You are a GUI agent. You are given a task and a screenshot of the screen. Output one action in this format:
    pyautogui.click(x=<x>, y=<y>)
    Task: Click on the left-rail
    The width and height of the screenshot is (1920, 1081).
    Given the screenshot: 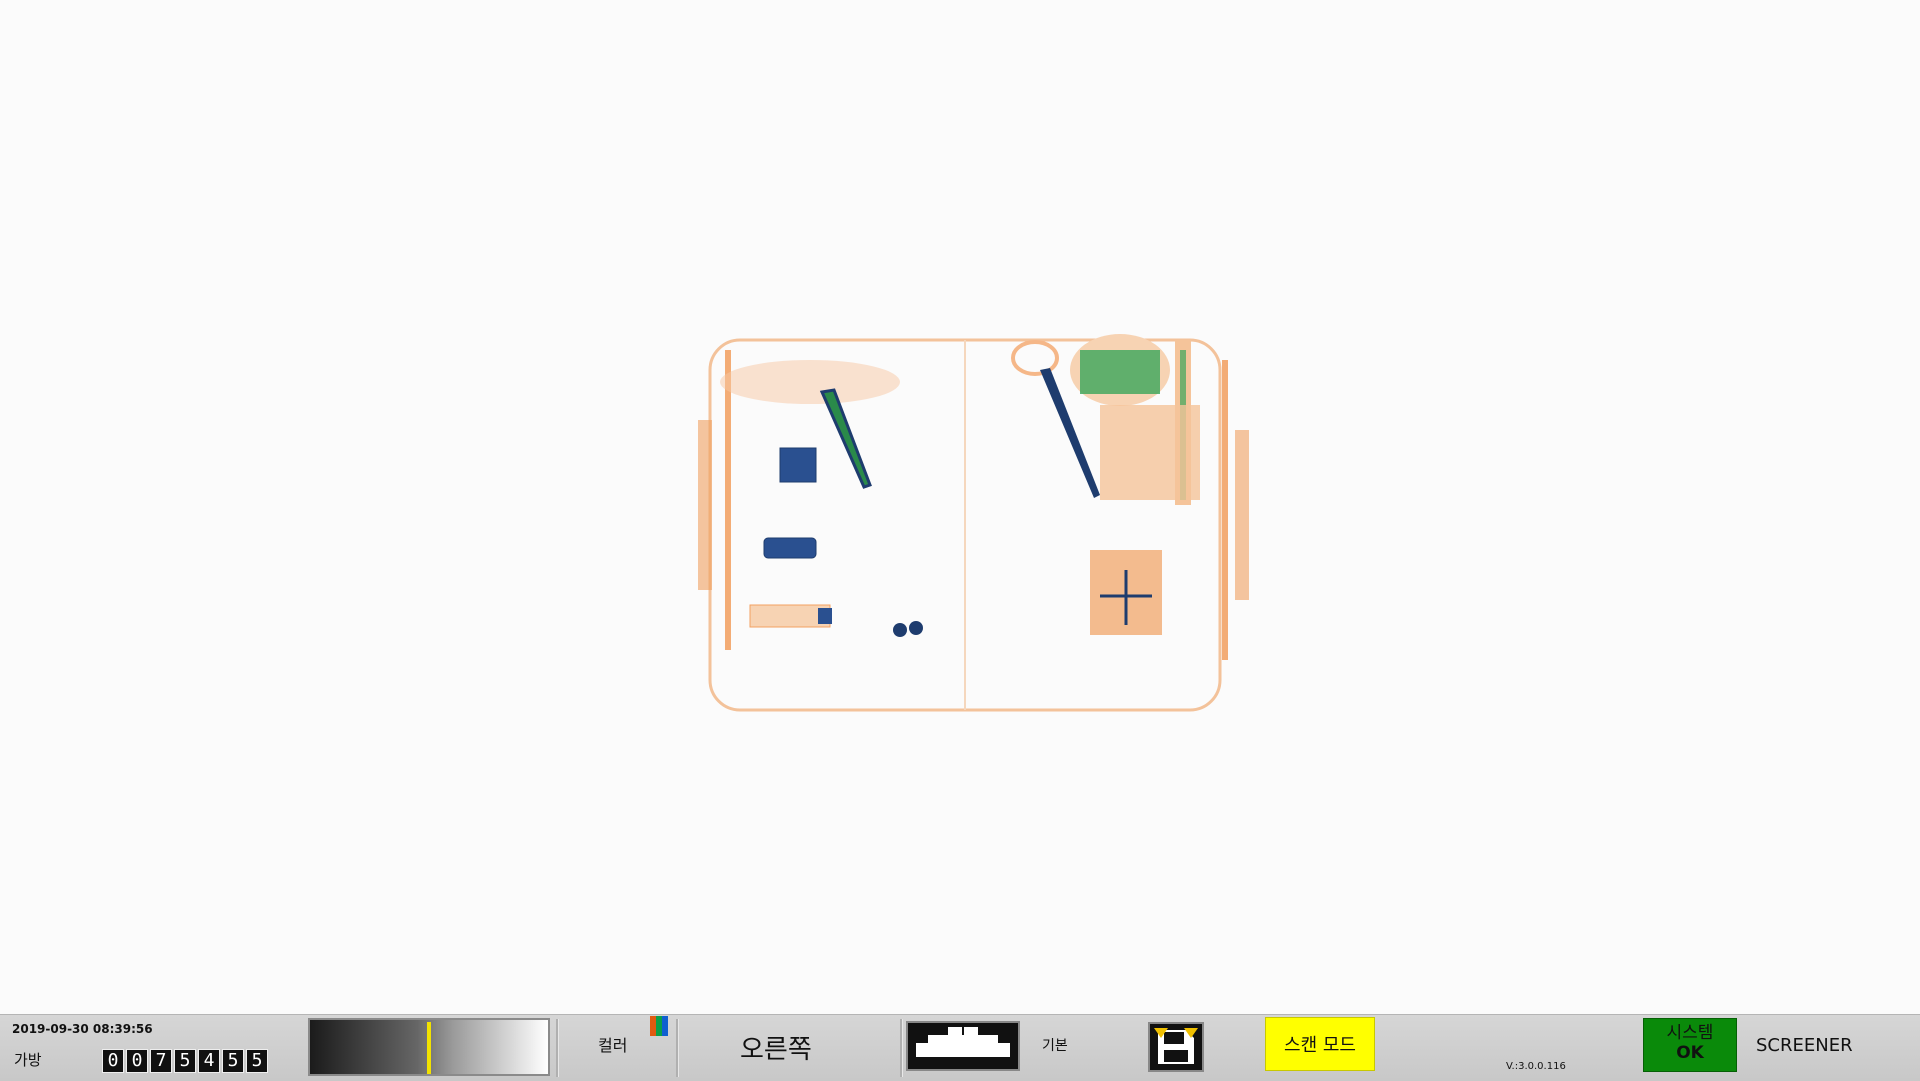 What is the action you would take?
    pyautogui.click(x=728, y=500)
    